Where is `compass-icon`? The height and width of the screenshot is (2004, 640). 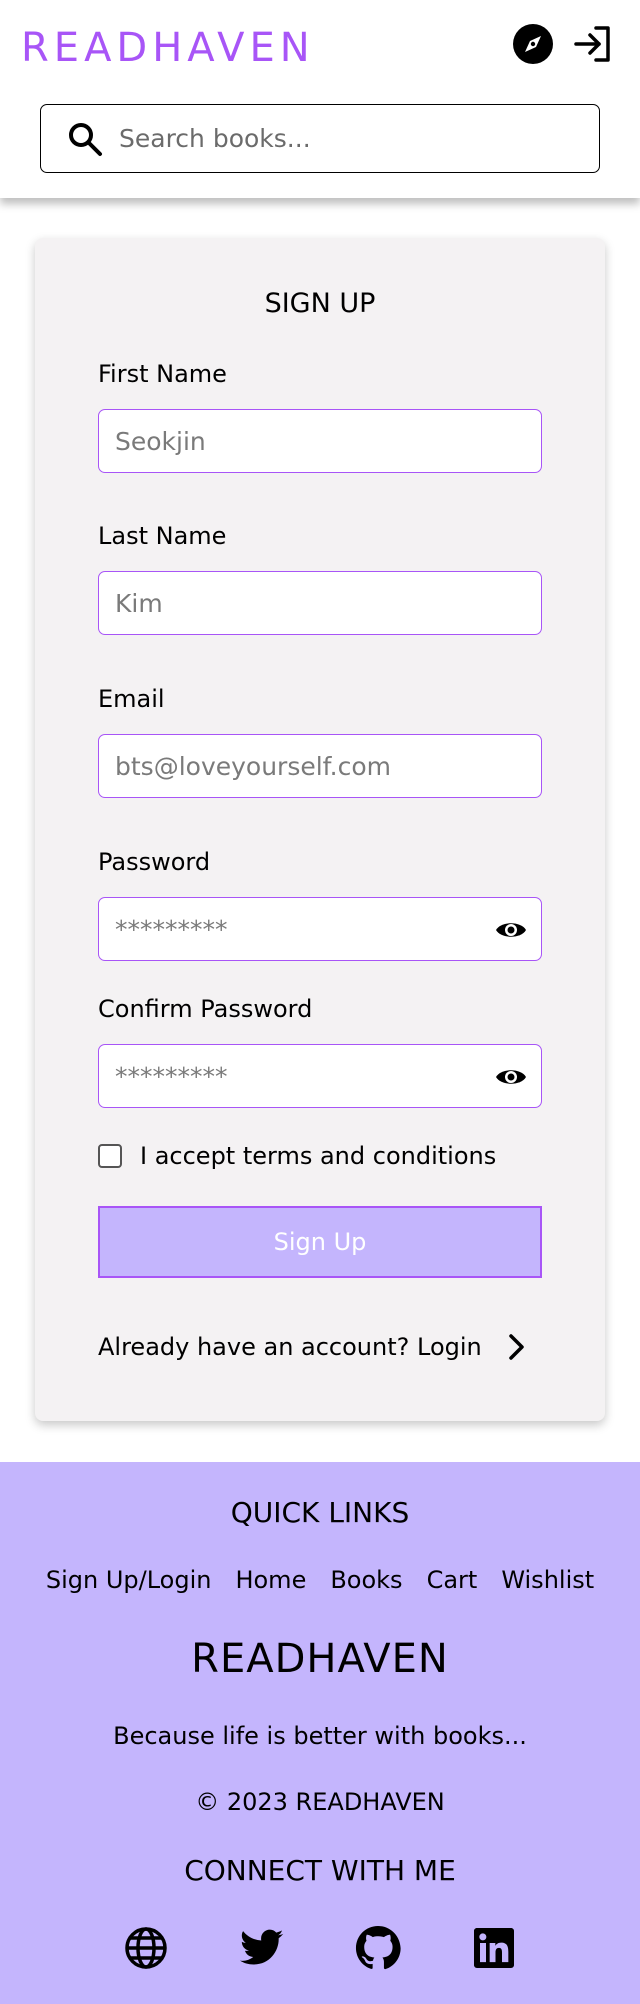 compass-icon is located at coordinates (533, 44).